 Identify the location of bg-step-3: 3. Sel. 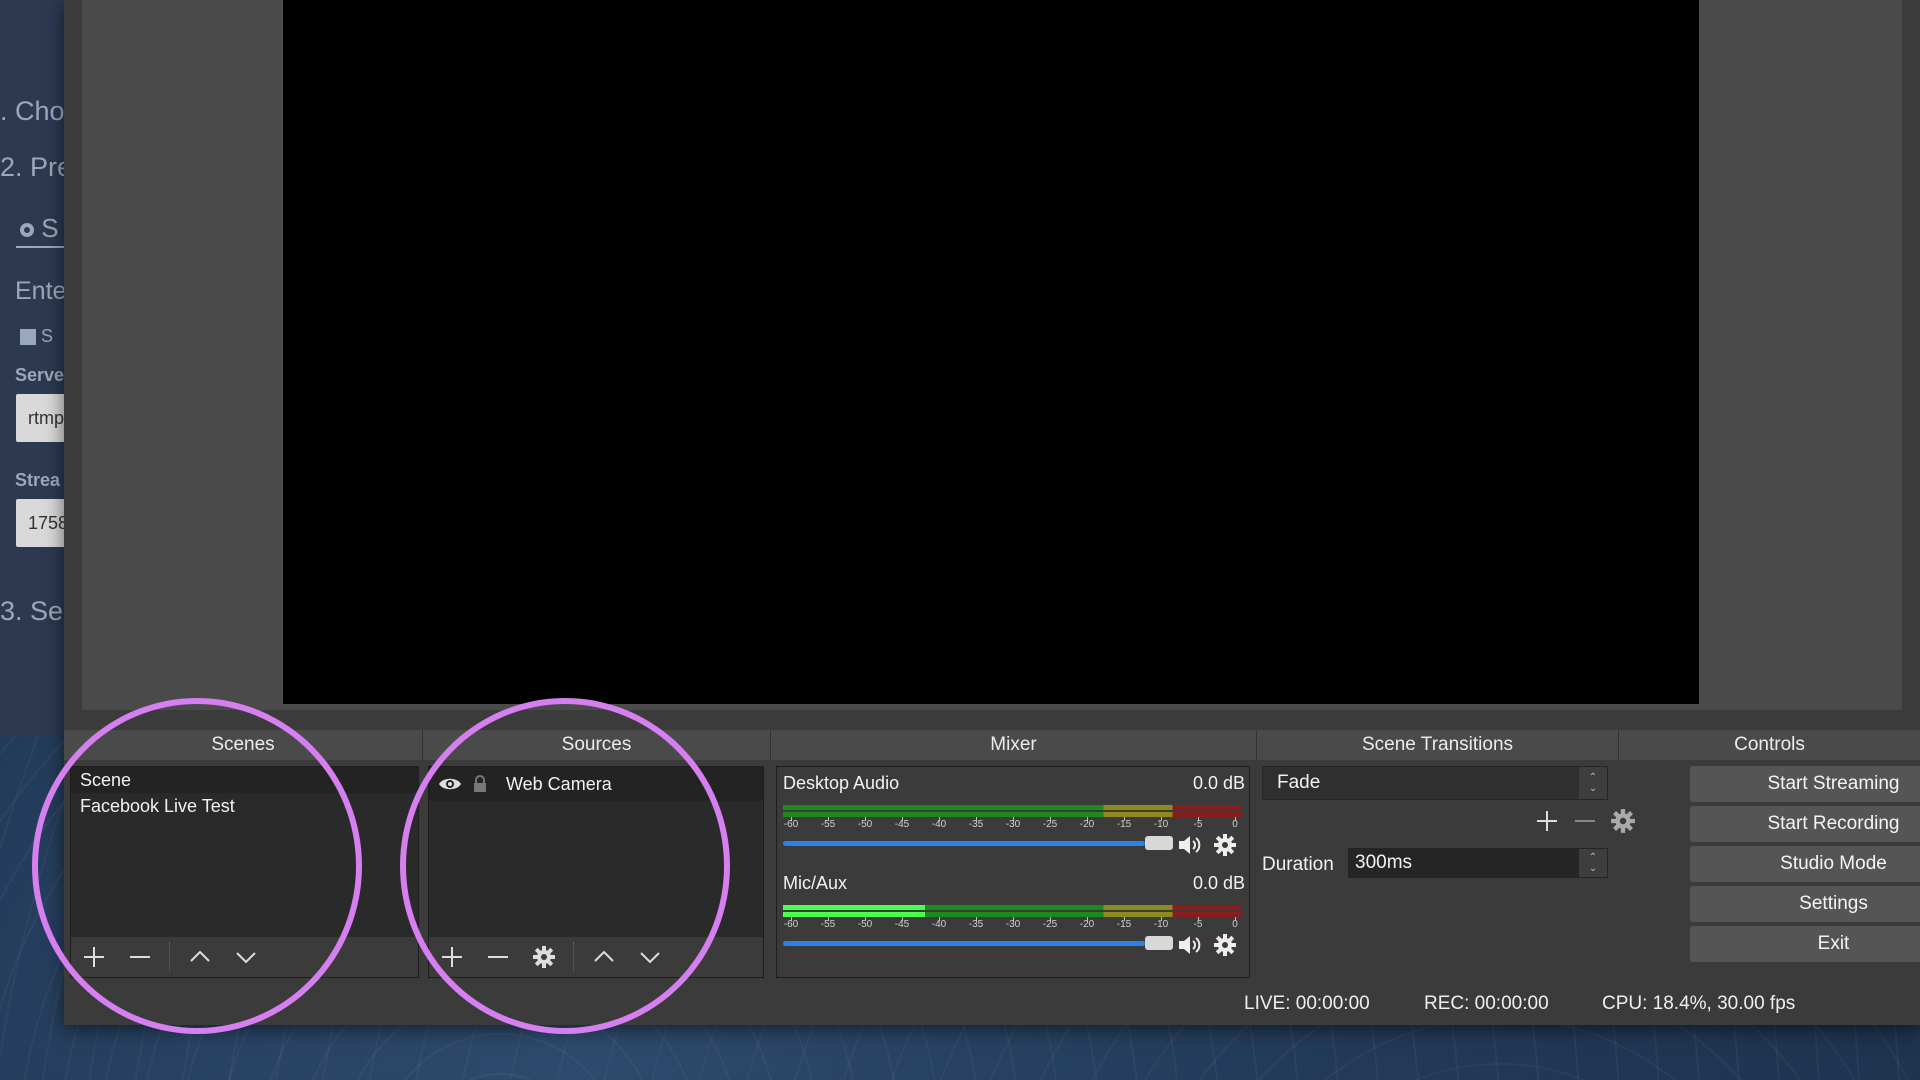
(32, 611).